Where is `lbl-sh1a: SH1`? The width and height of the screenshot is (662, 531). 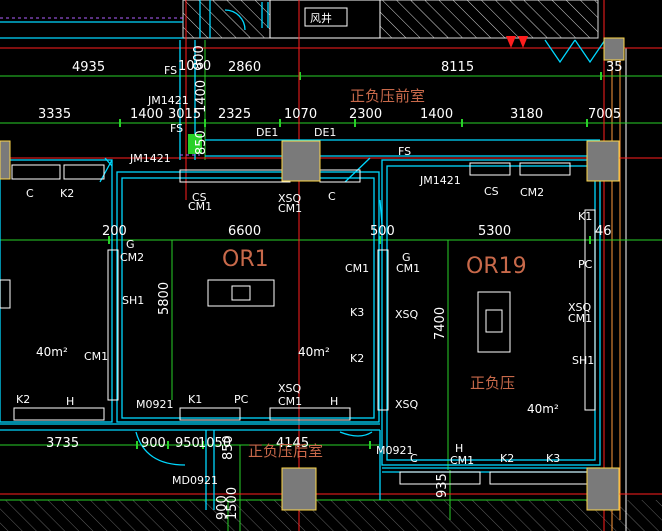 lbl-sh1a: SH1 is located at coordinates (133, 300).